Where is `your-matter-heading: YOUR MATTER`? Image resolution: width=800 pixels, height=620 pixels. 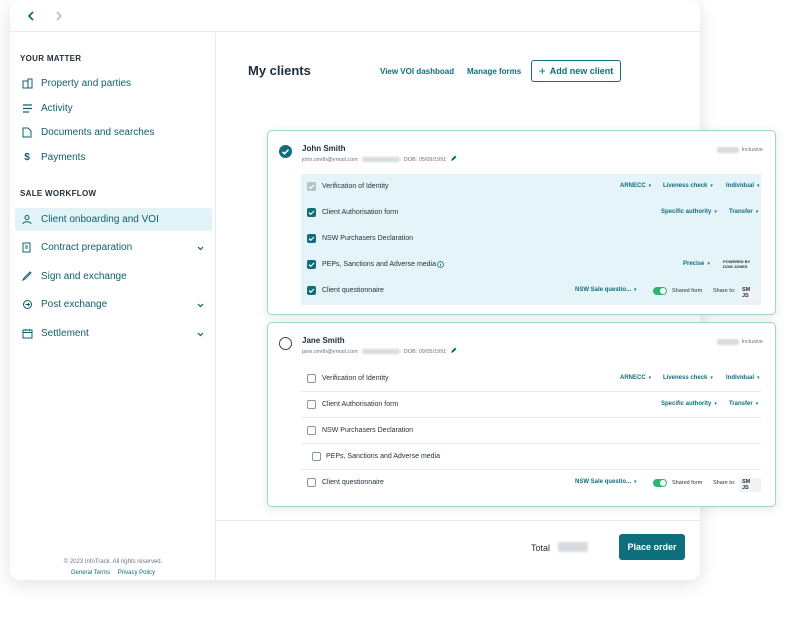
your-matter-heading: YOUR MATTER is located at coordinates (51, 58).